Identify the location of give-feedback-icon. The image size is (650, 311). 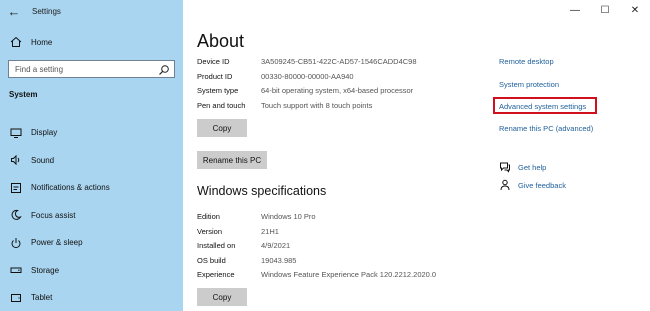
(505, 185).